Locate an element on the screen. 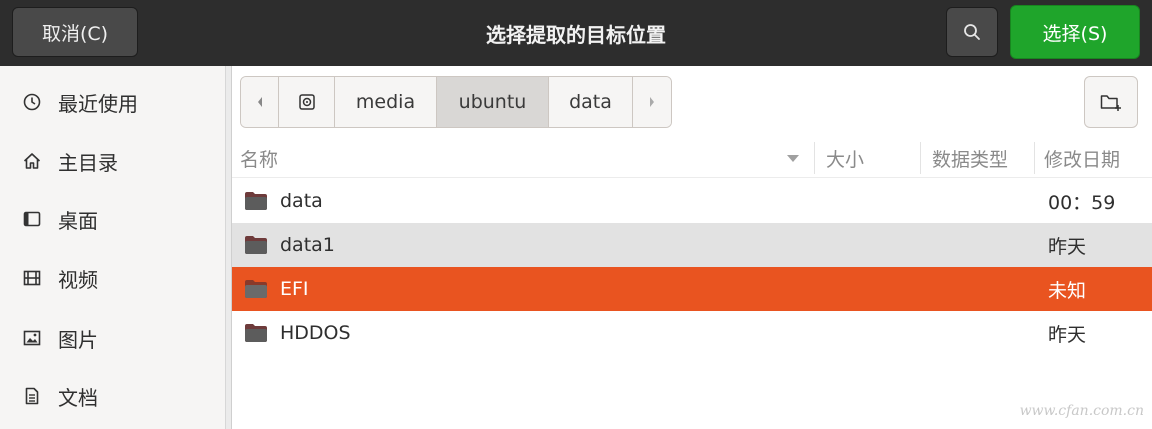  disk-icon is located at coordinates (306, 102).